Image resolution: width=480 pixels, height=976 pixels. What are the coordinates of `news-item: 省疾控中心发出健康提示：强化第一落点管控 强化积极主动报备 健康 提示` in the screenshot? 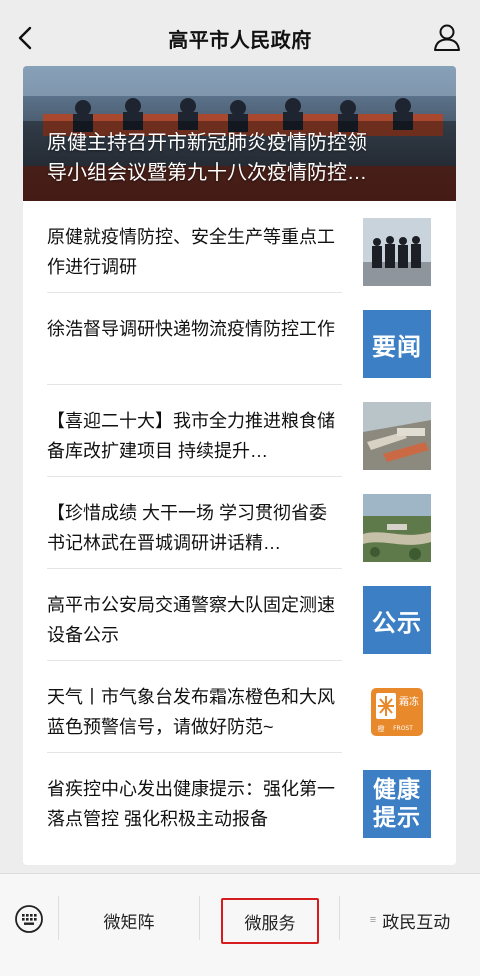 It's located at (239, 799).